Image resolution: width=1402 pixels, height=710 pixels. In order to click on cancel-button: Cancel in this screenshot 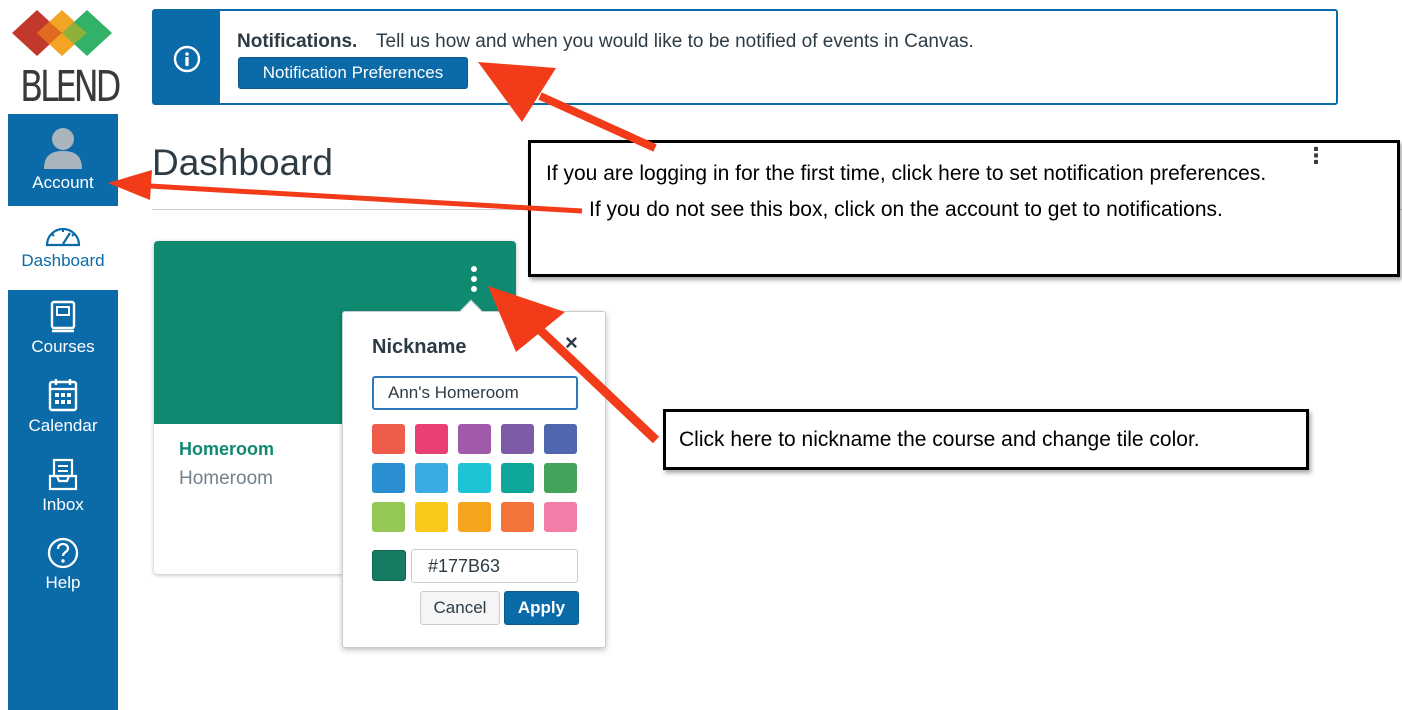, I will do `click(460, 608)`.